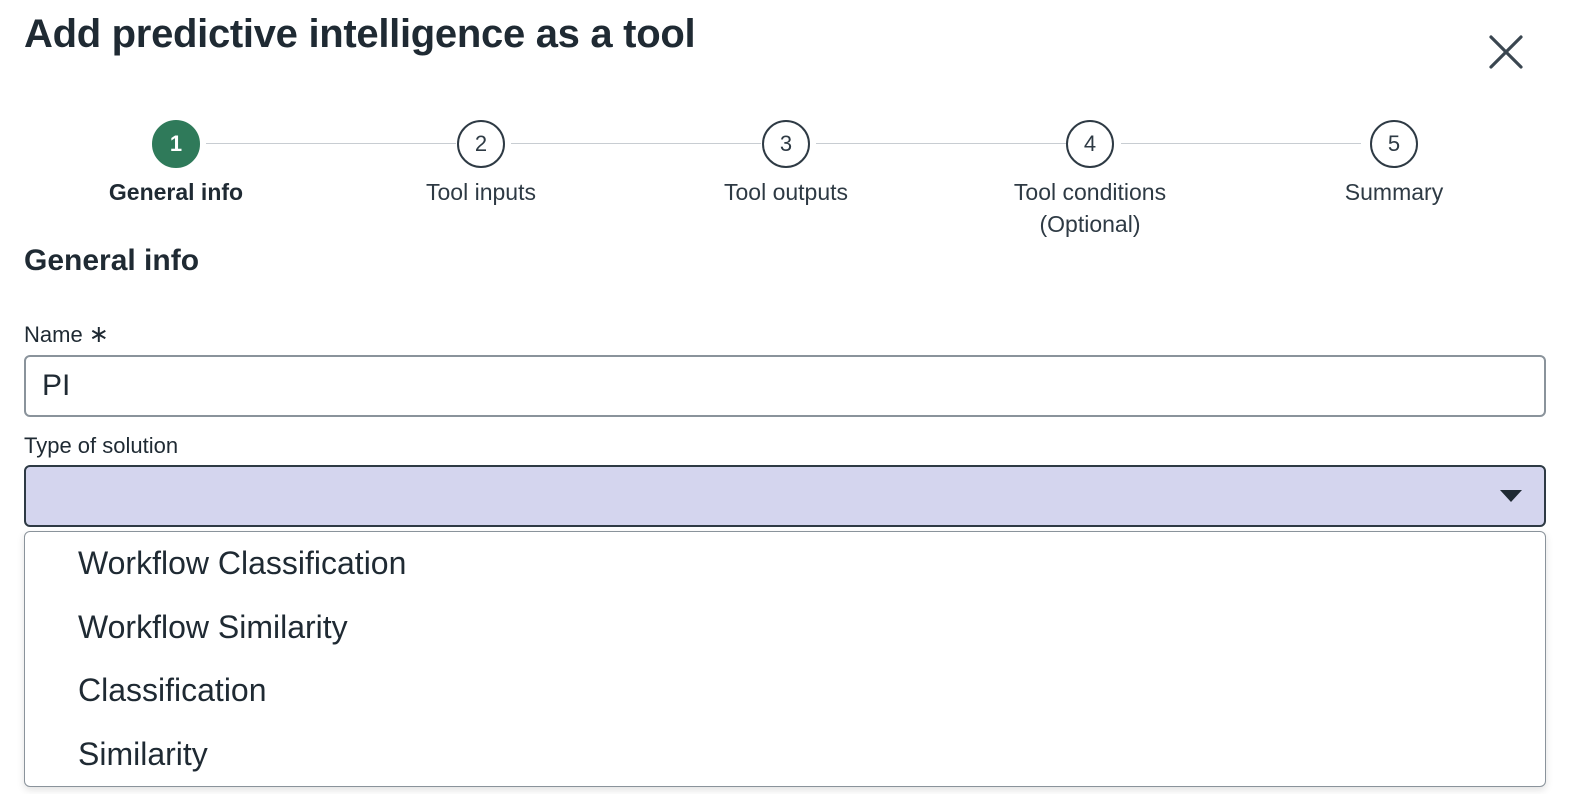 The width and height of the screenshot is (1578, 794). I want to click on name-label: Name ∗, so click(66, 334).